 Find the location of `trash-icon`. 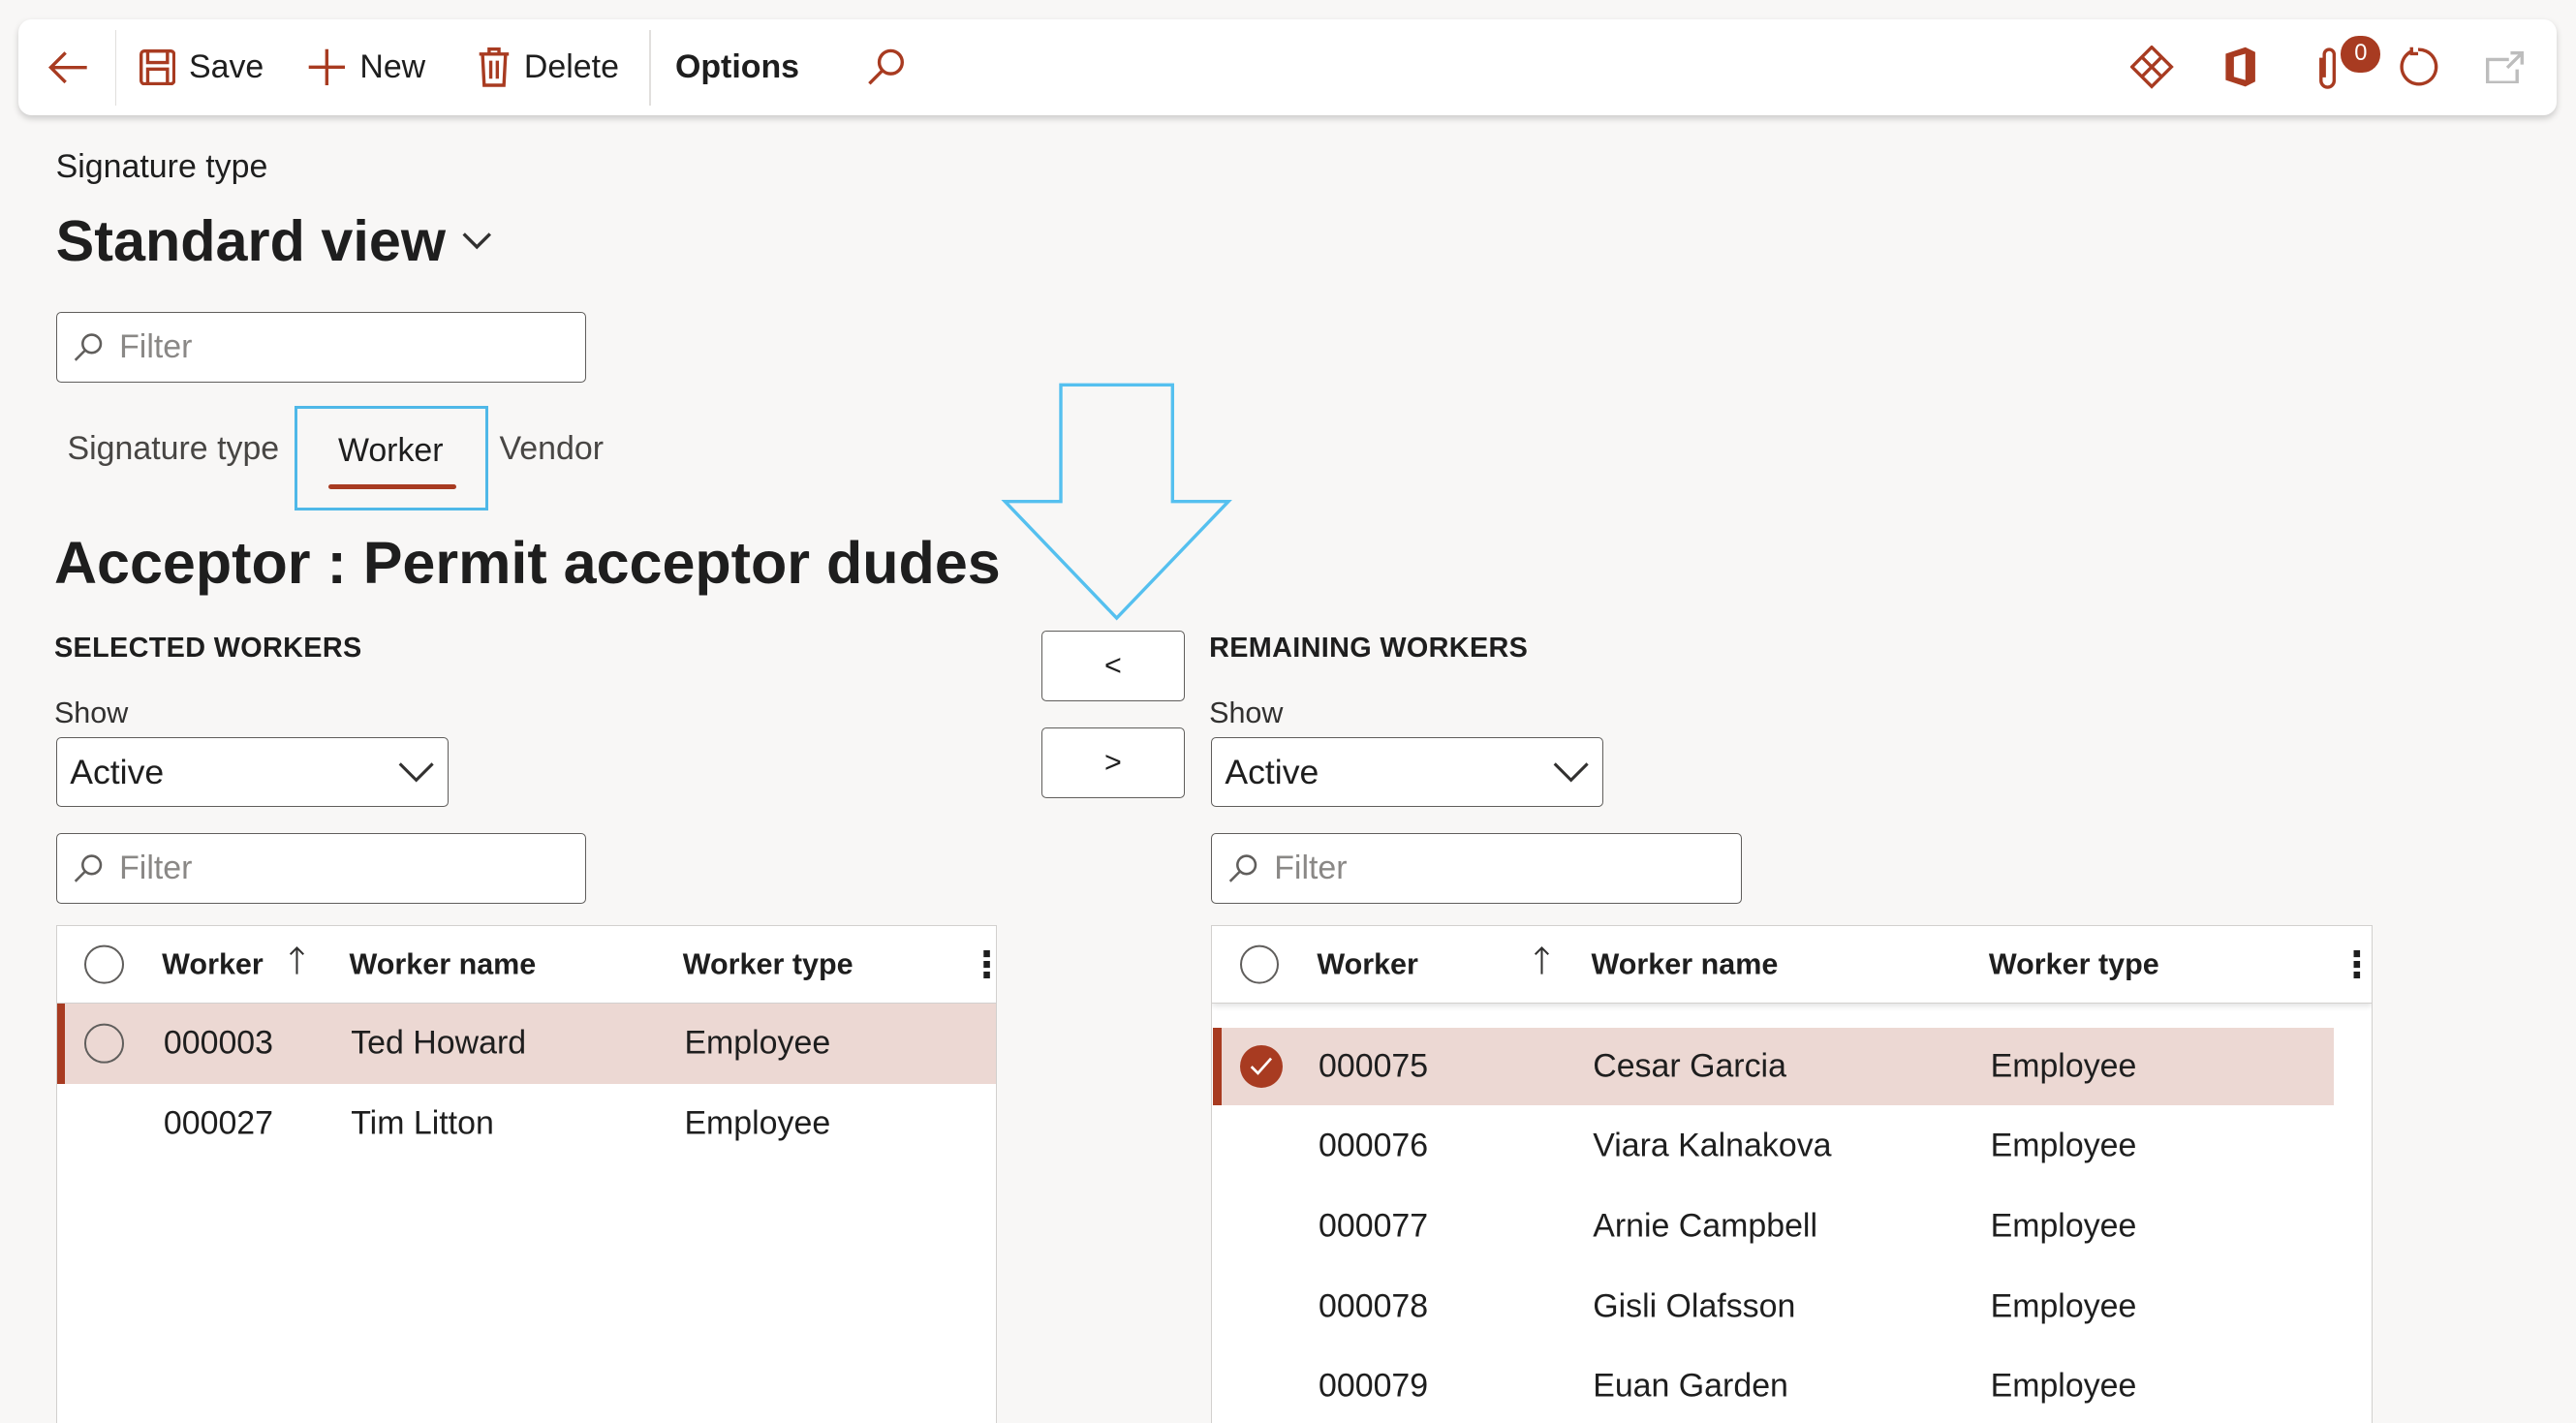

trash-icon is located at coordinates (494, 67).